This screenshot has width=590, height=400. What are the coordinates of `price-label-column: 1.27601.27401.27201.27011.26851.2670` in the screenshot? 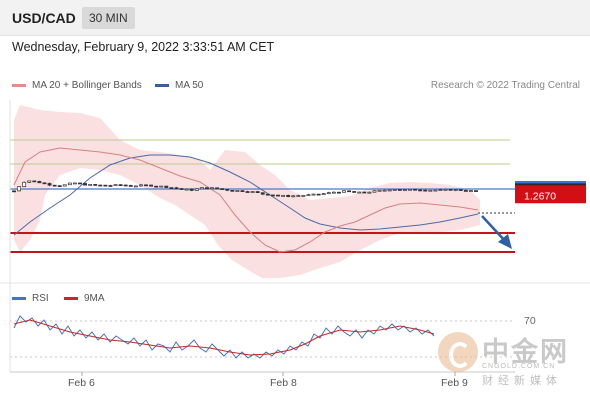 It's located at (550, 191).